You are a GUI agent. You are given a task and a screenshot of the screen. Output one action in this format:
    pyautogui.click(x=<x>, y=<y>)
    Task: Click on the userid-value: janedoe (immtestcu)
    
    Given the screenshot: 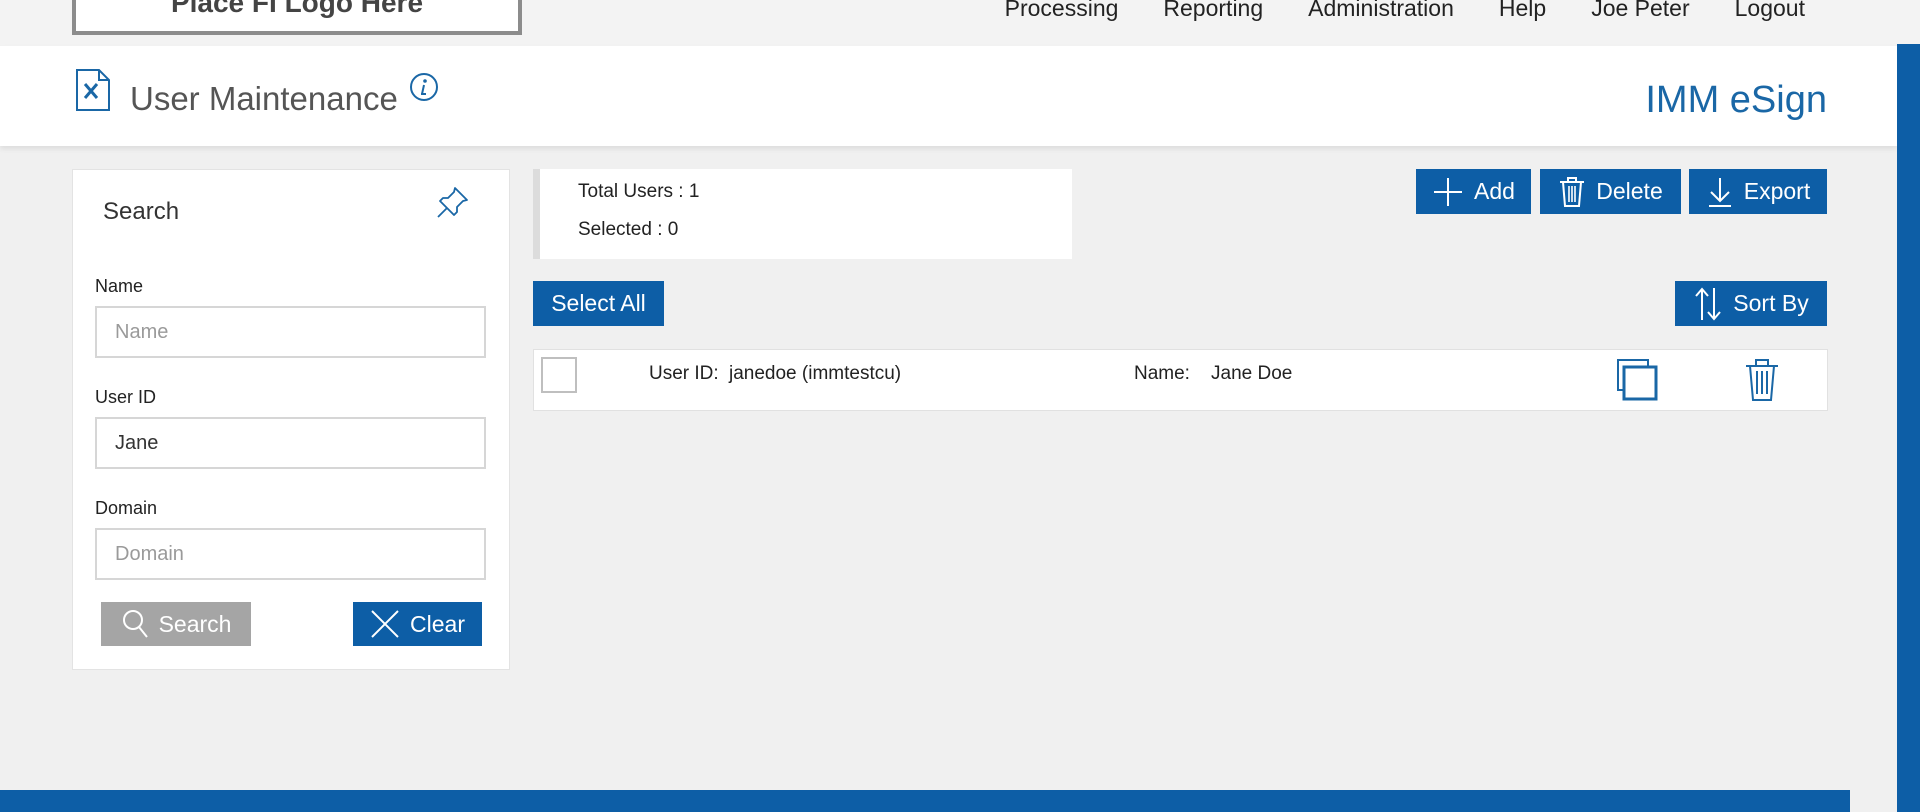 What is the action you would take?
    pyautogui.click(x=815, y=373)
    